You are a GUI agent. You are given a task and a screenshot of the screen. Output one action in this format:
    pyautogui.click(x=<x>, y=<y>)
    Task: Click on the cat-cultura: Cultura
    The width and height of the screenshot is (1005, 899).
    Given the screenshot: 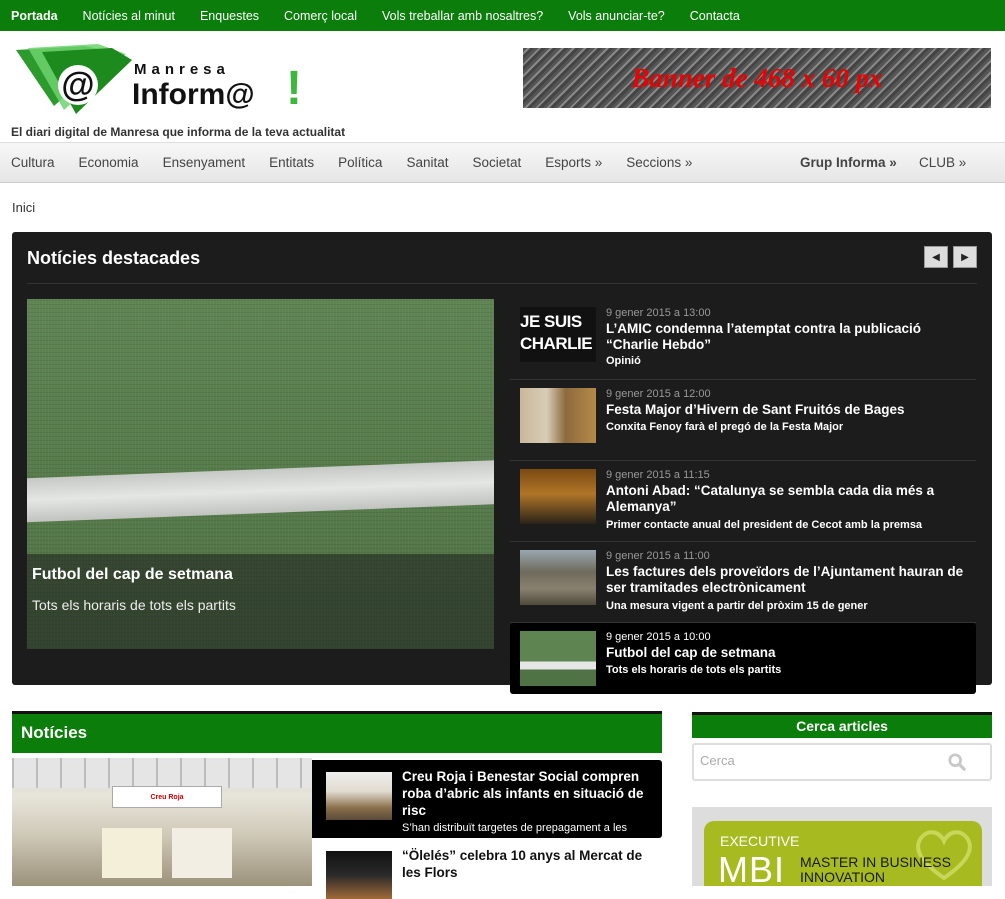 What is the action you would take?
    pyautogui.click(x=33, y=162)
    